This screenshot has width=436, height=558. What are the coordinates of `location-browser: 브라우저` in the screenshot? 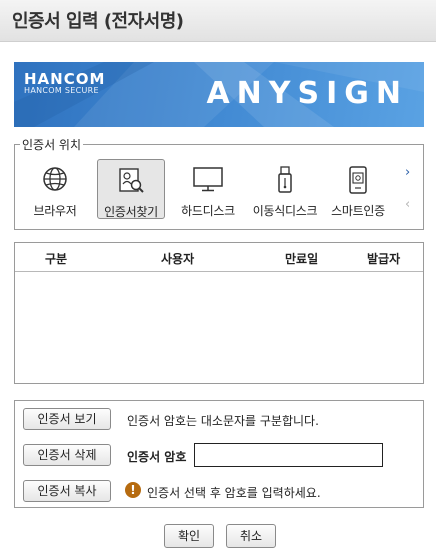 It's located at (55, 189).